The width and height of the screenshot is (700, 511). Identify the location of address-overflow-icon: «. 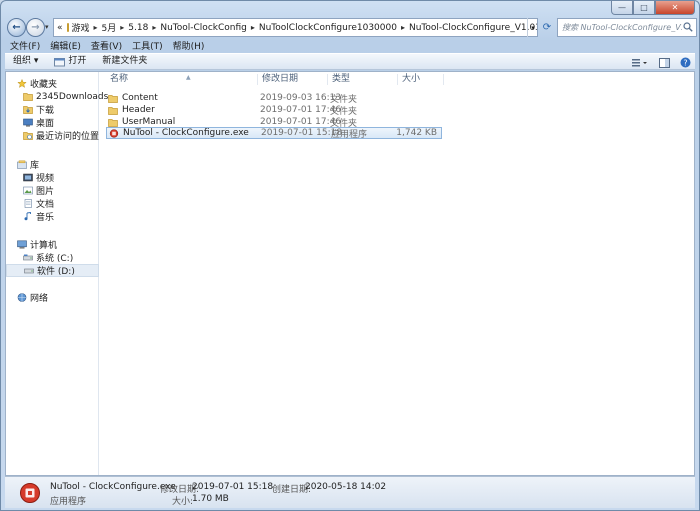
(60, 28).